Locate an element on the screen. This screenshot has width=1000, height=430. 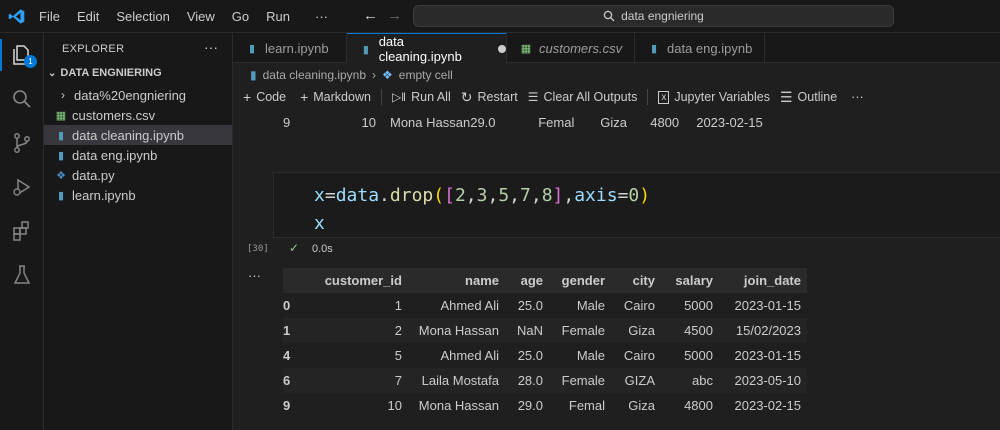
row-index: 6 is located at coordinates (287, 380).